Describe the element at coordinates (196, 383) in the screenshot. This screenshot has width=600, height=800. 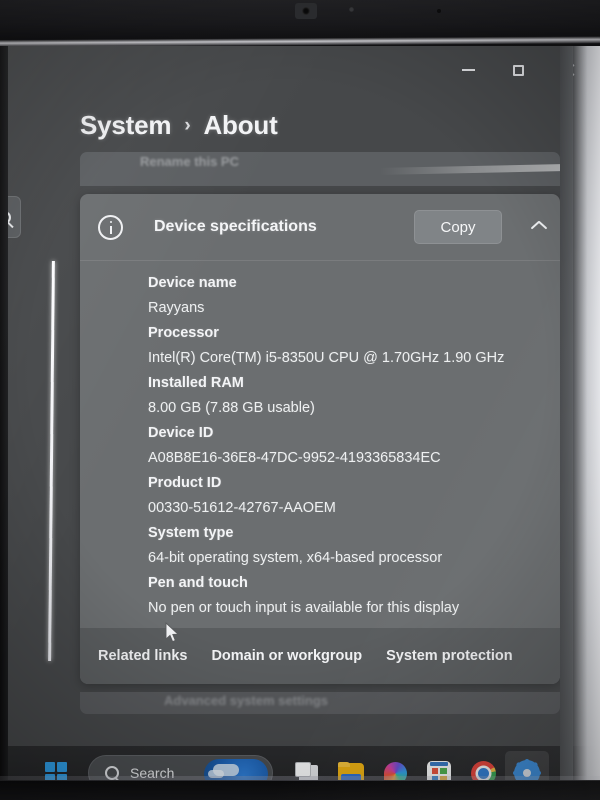
I see `spec-label: Installed RAM` at that location.